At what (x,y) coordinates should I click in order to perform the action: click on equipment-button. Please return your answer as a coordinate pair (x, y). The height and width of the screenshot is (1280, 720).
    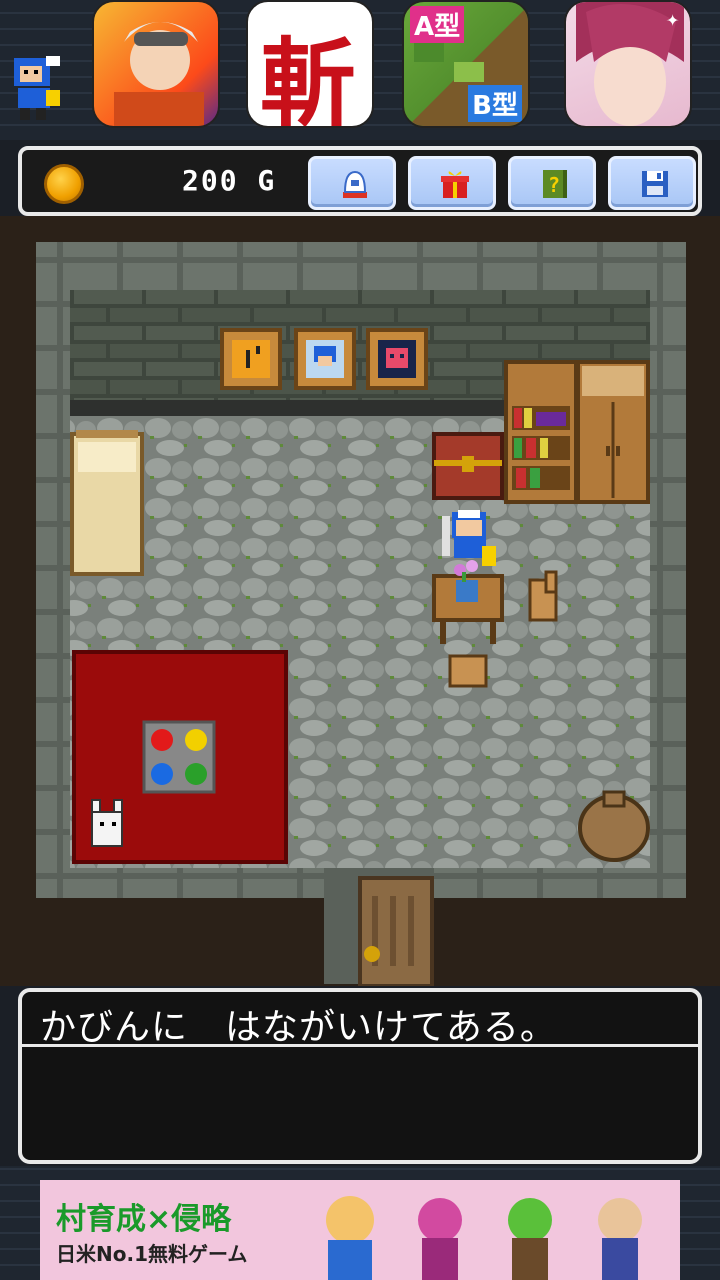
    Looking at the image, I should click on (352, 183).